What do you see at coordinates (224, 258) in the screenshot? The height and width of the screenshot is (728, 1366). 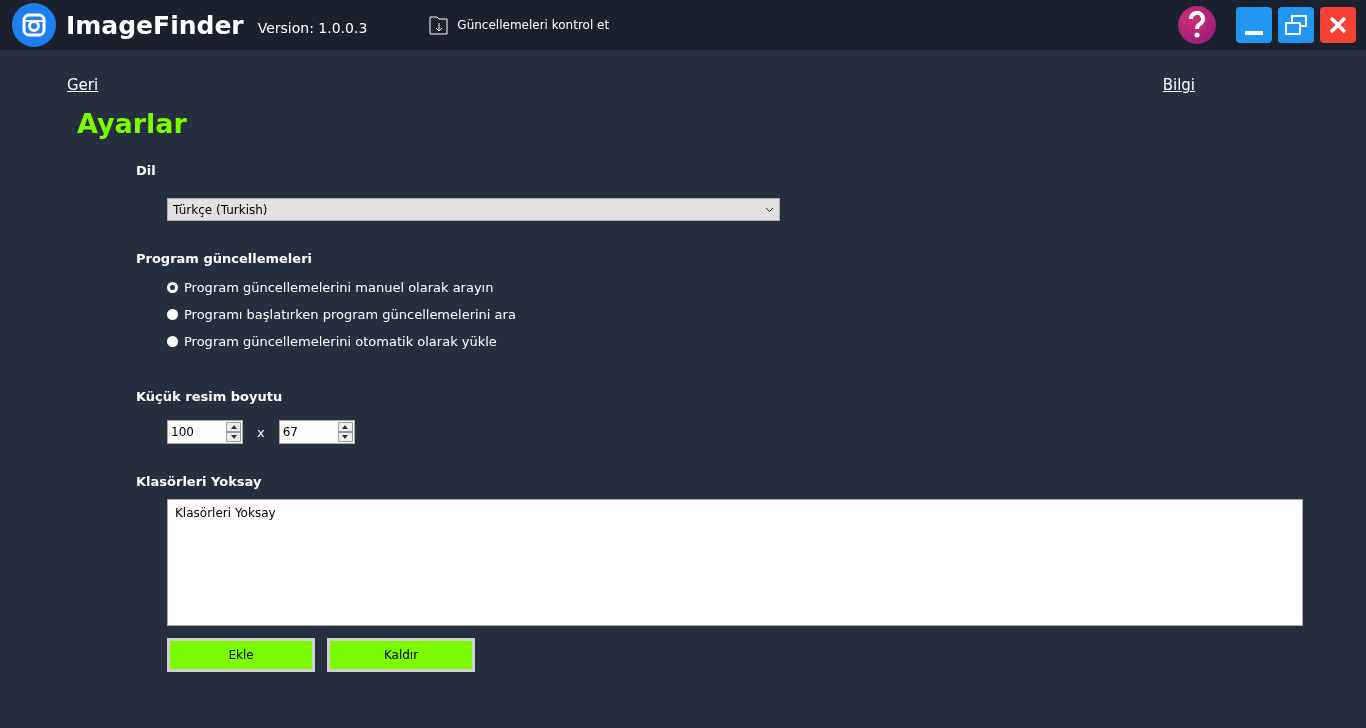 I see `section-label: Program güncellemeleri` at bounding box center [224, 258].